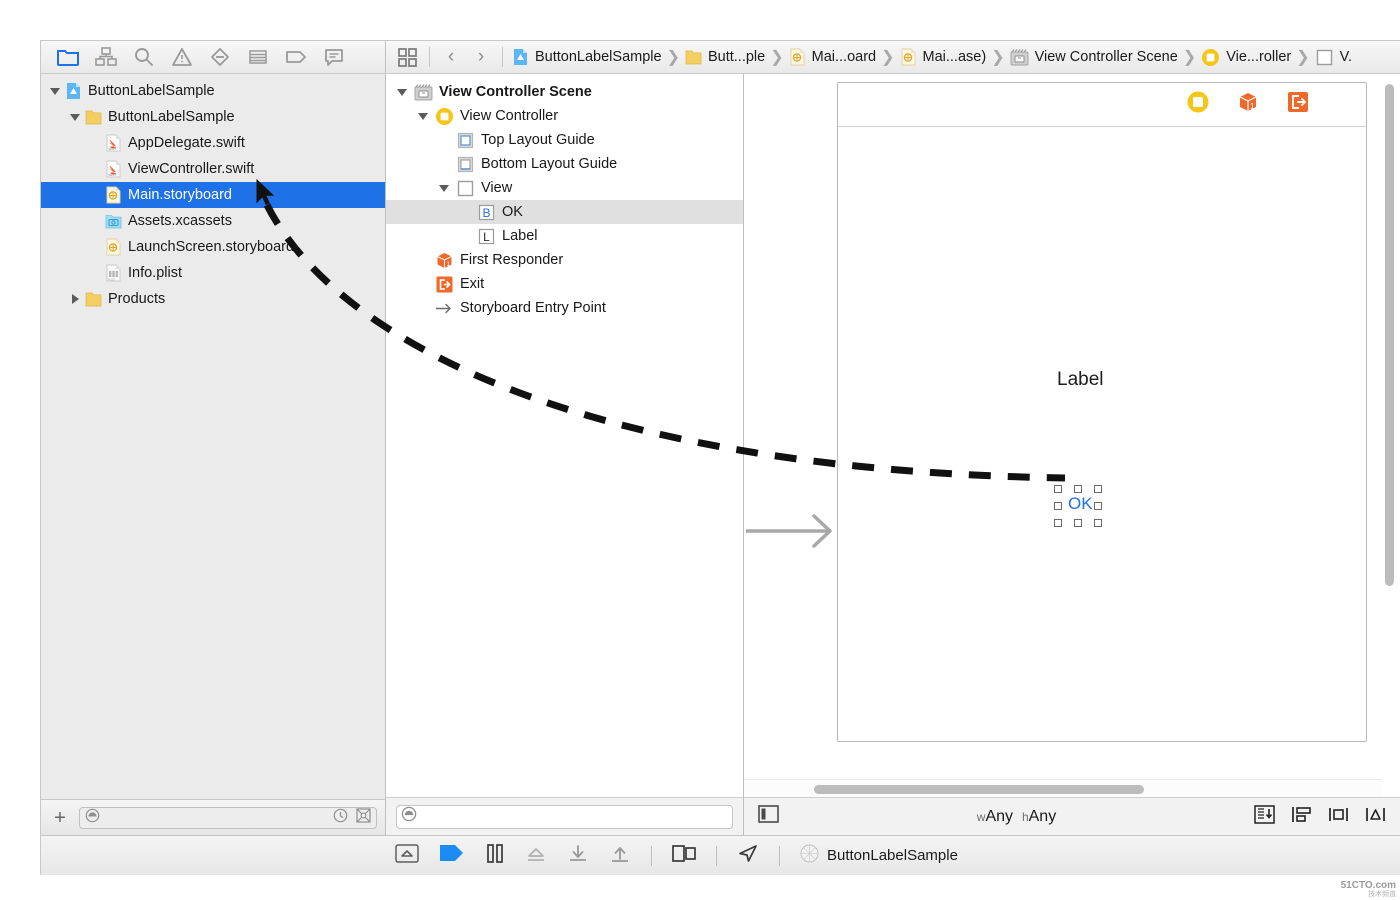  Describe the element at coordinates (1078, 523) in the screenshot. I see `resize-handle-bc` at that location.